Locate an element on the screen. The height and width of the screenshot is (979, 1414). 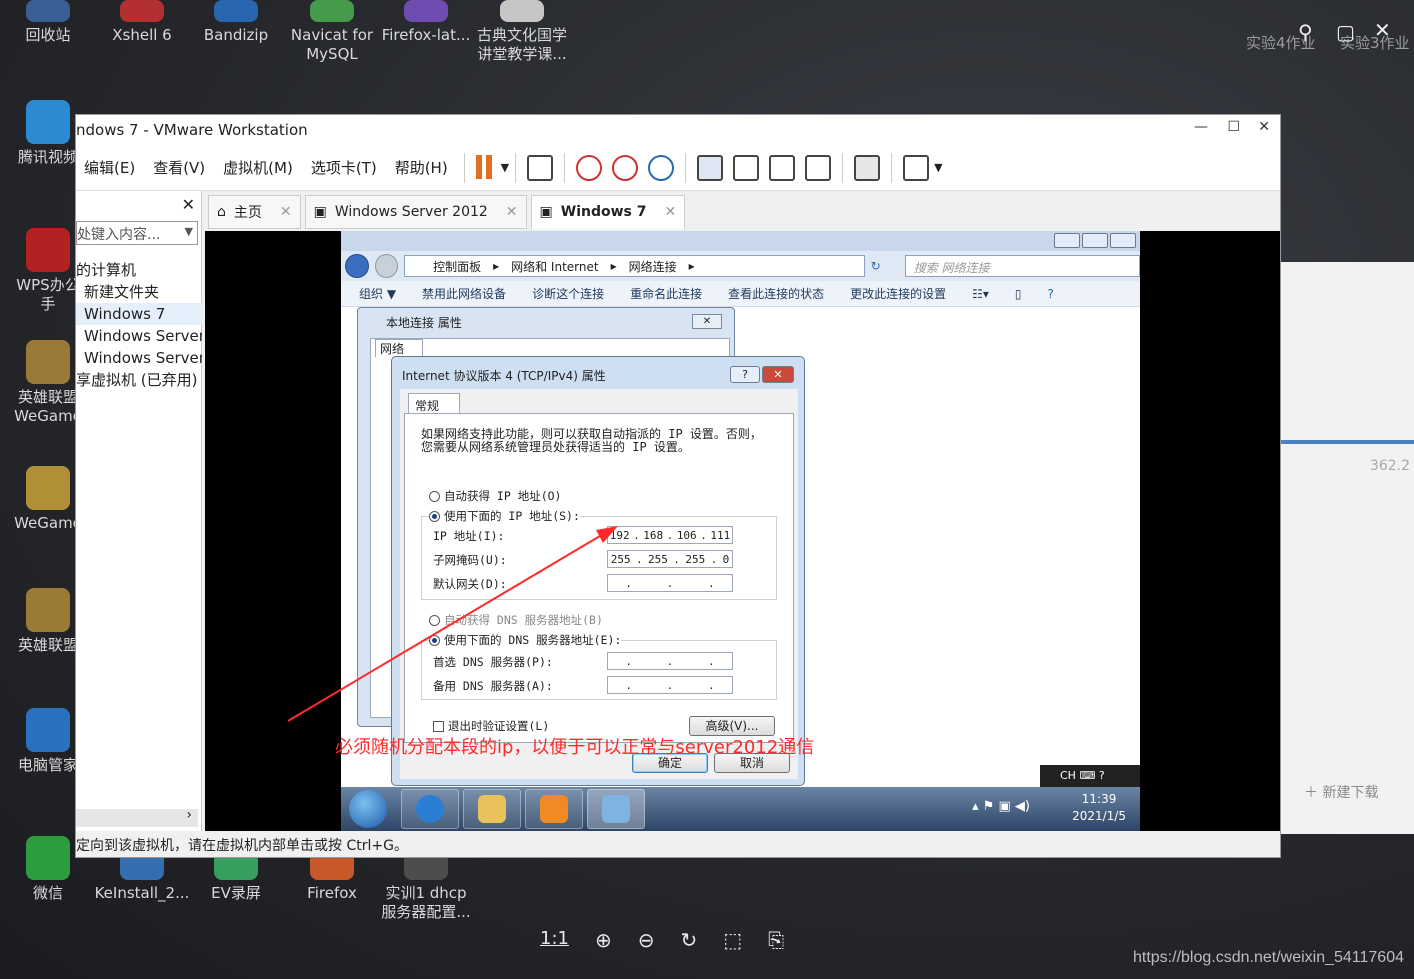
taskbar-media-player is located at coordinates (554, 809).